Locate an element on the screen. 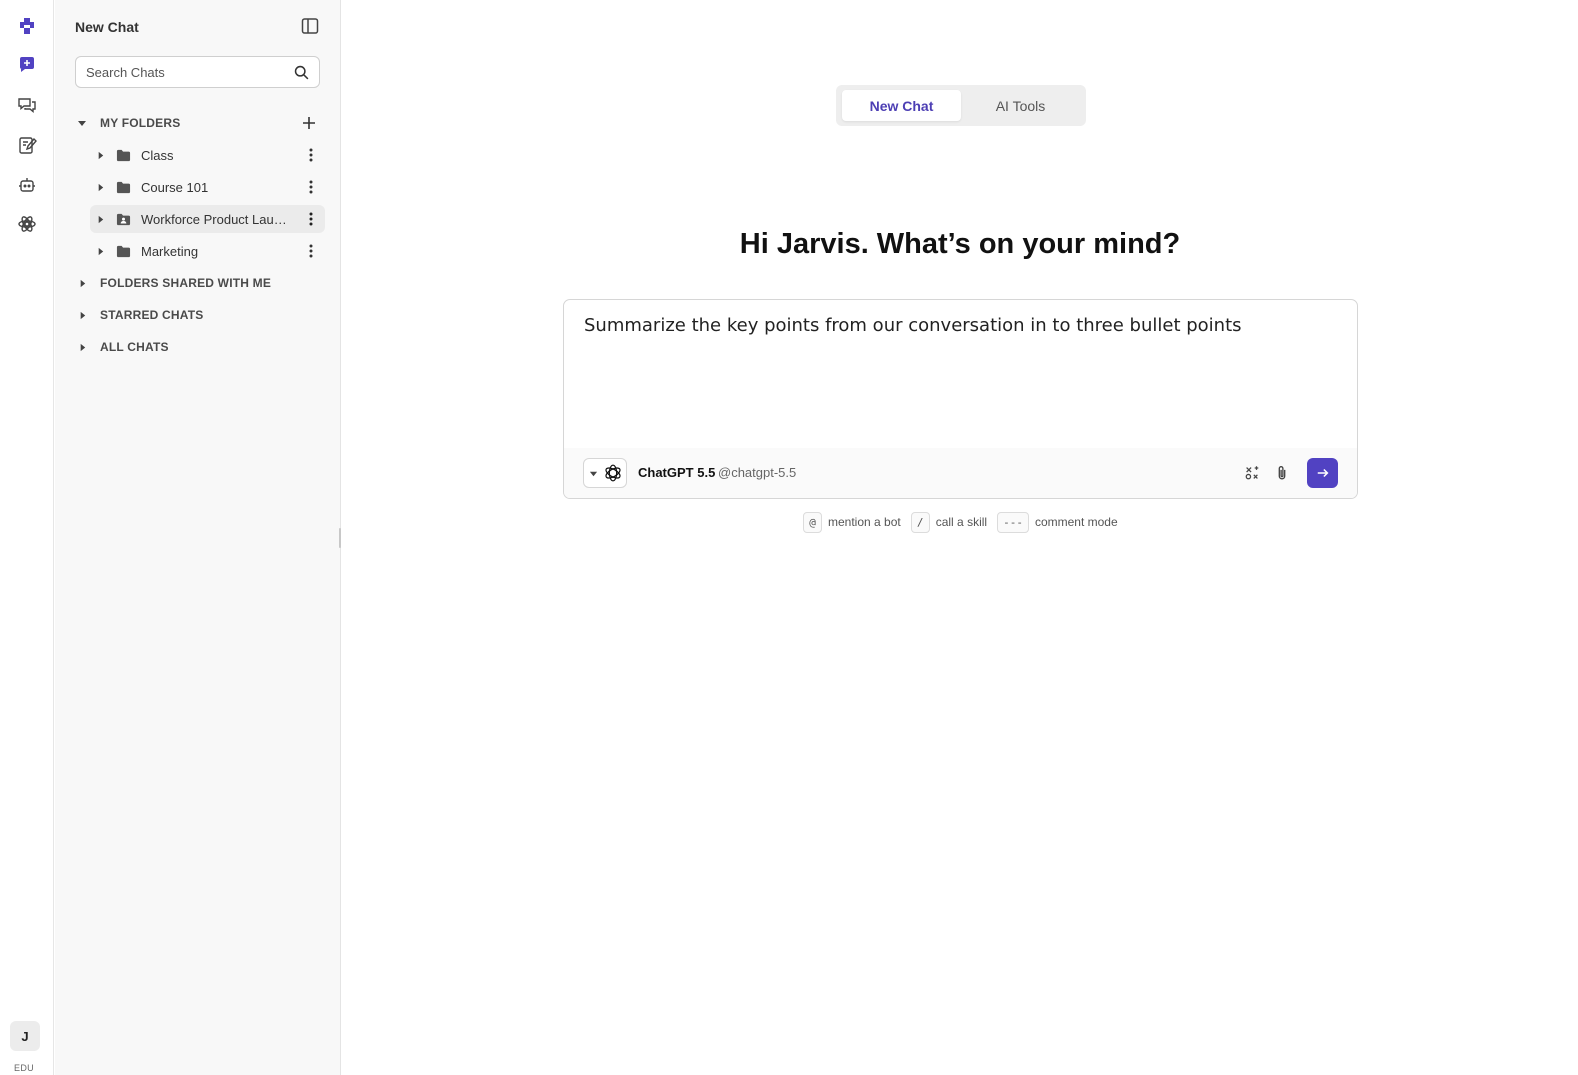 This screenshot has width=1578, height=1075. mode-tabs: New Chat AI Tools is located at coordinates (961, 105).